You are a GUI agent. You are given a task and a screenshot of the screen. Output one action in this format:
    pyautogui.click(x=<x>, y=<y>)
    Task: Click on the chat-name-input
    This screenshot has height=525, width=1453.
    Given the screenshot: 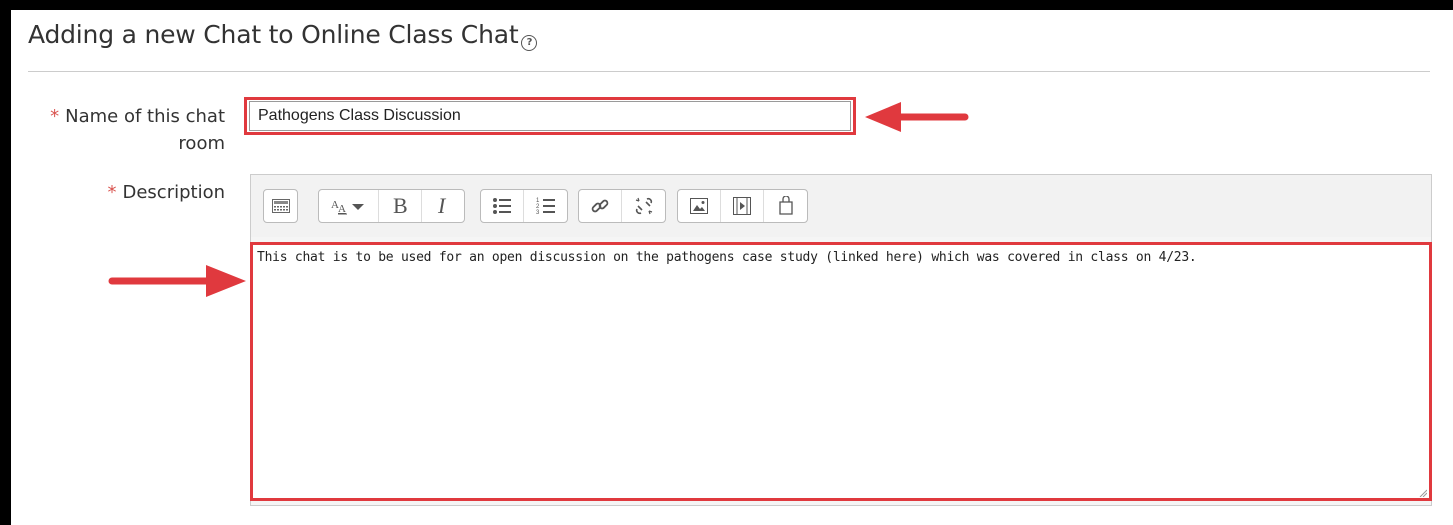 What is the action you would take?
    pyautogui.click(x=550, y=116)
    